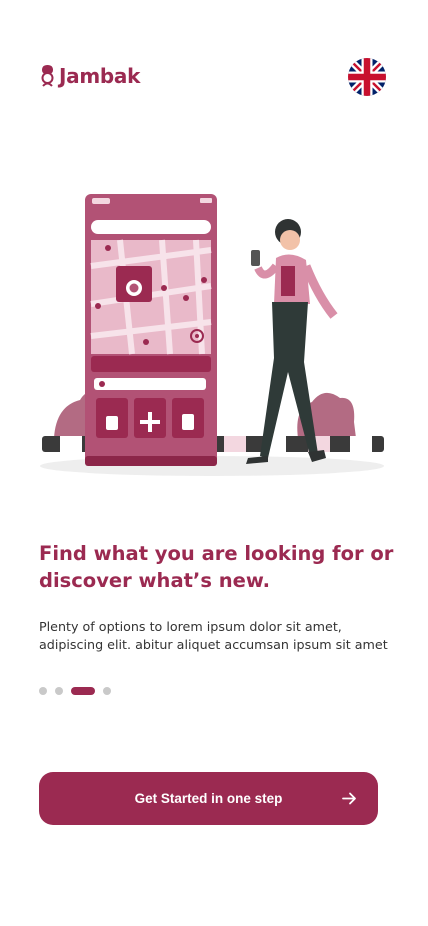 This screenshot has height=926, width=428. What do you see at coordinates (151, 330) in the screenshot?
I see `phone-mockup` at bounding box center [151, 330].